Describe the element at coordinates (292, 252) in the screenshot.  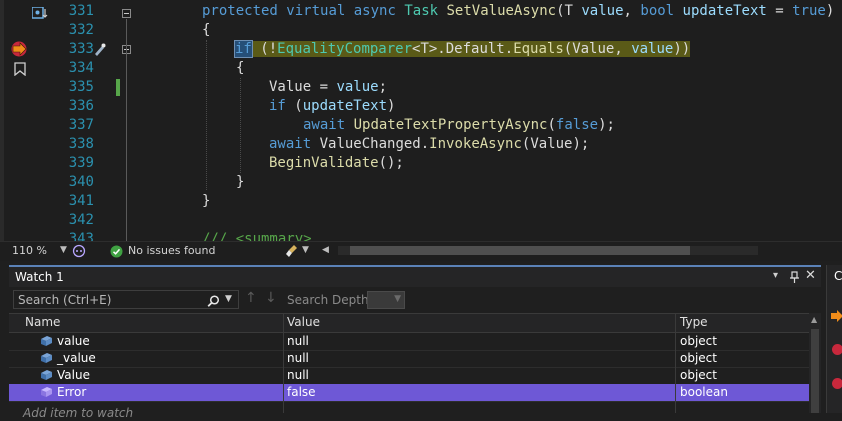
I see `cleanup-brush-icon` at that location.